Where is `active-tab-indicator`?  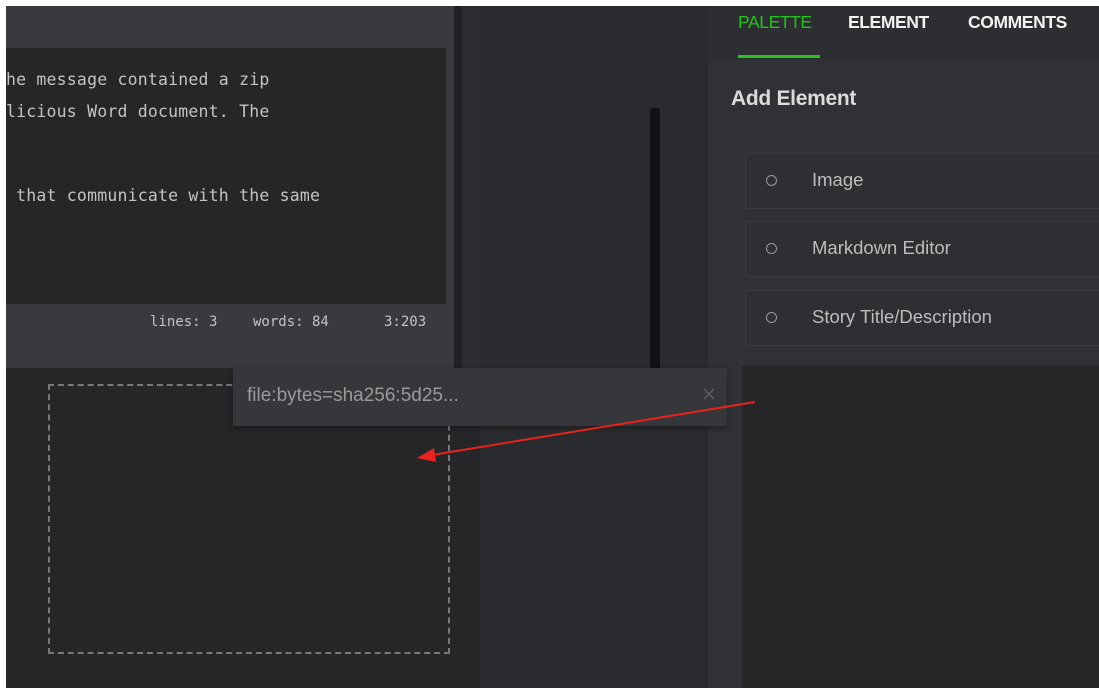 active-tab-indicator is located at coordinates (779, 56).